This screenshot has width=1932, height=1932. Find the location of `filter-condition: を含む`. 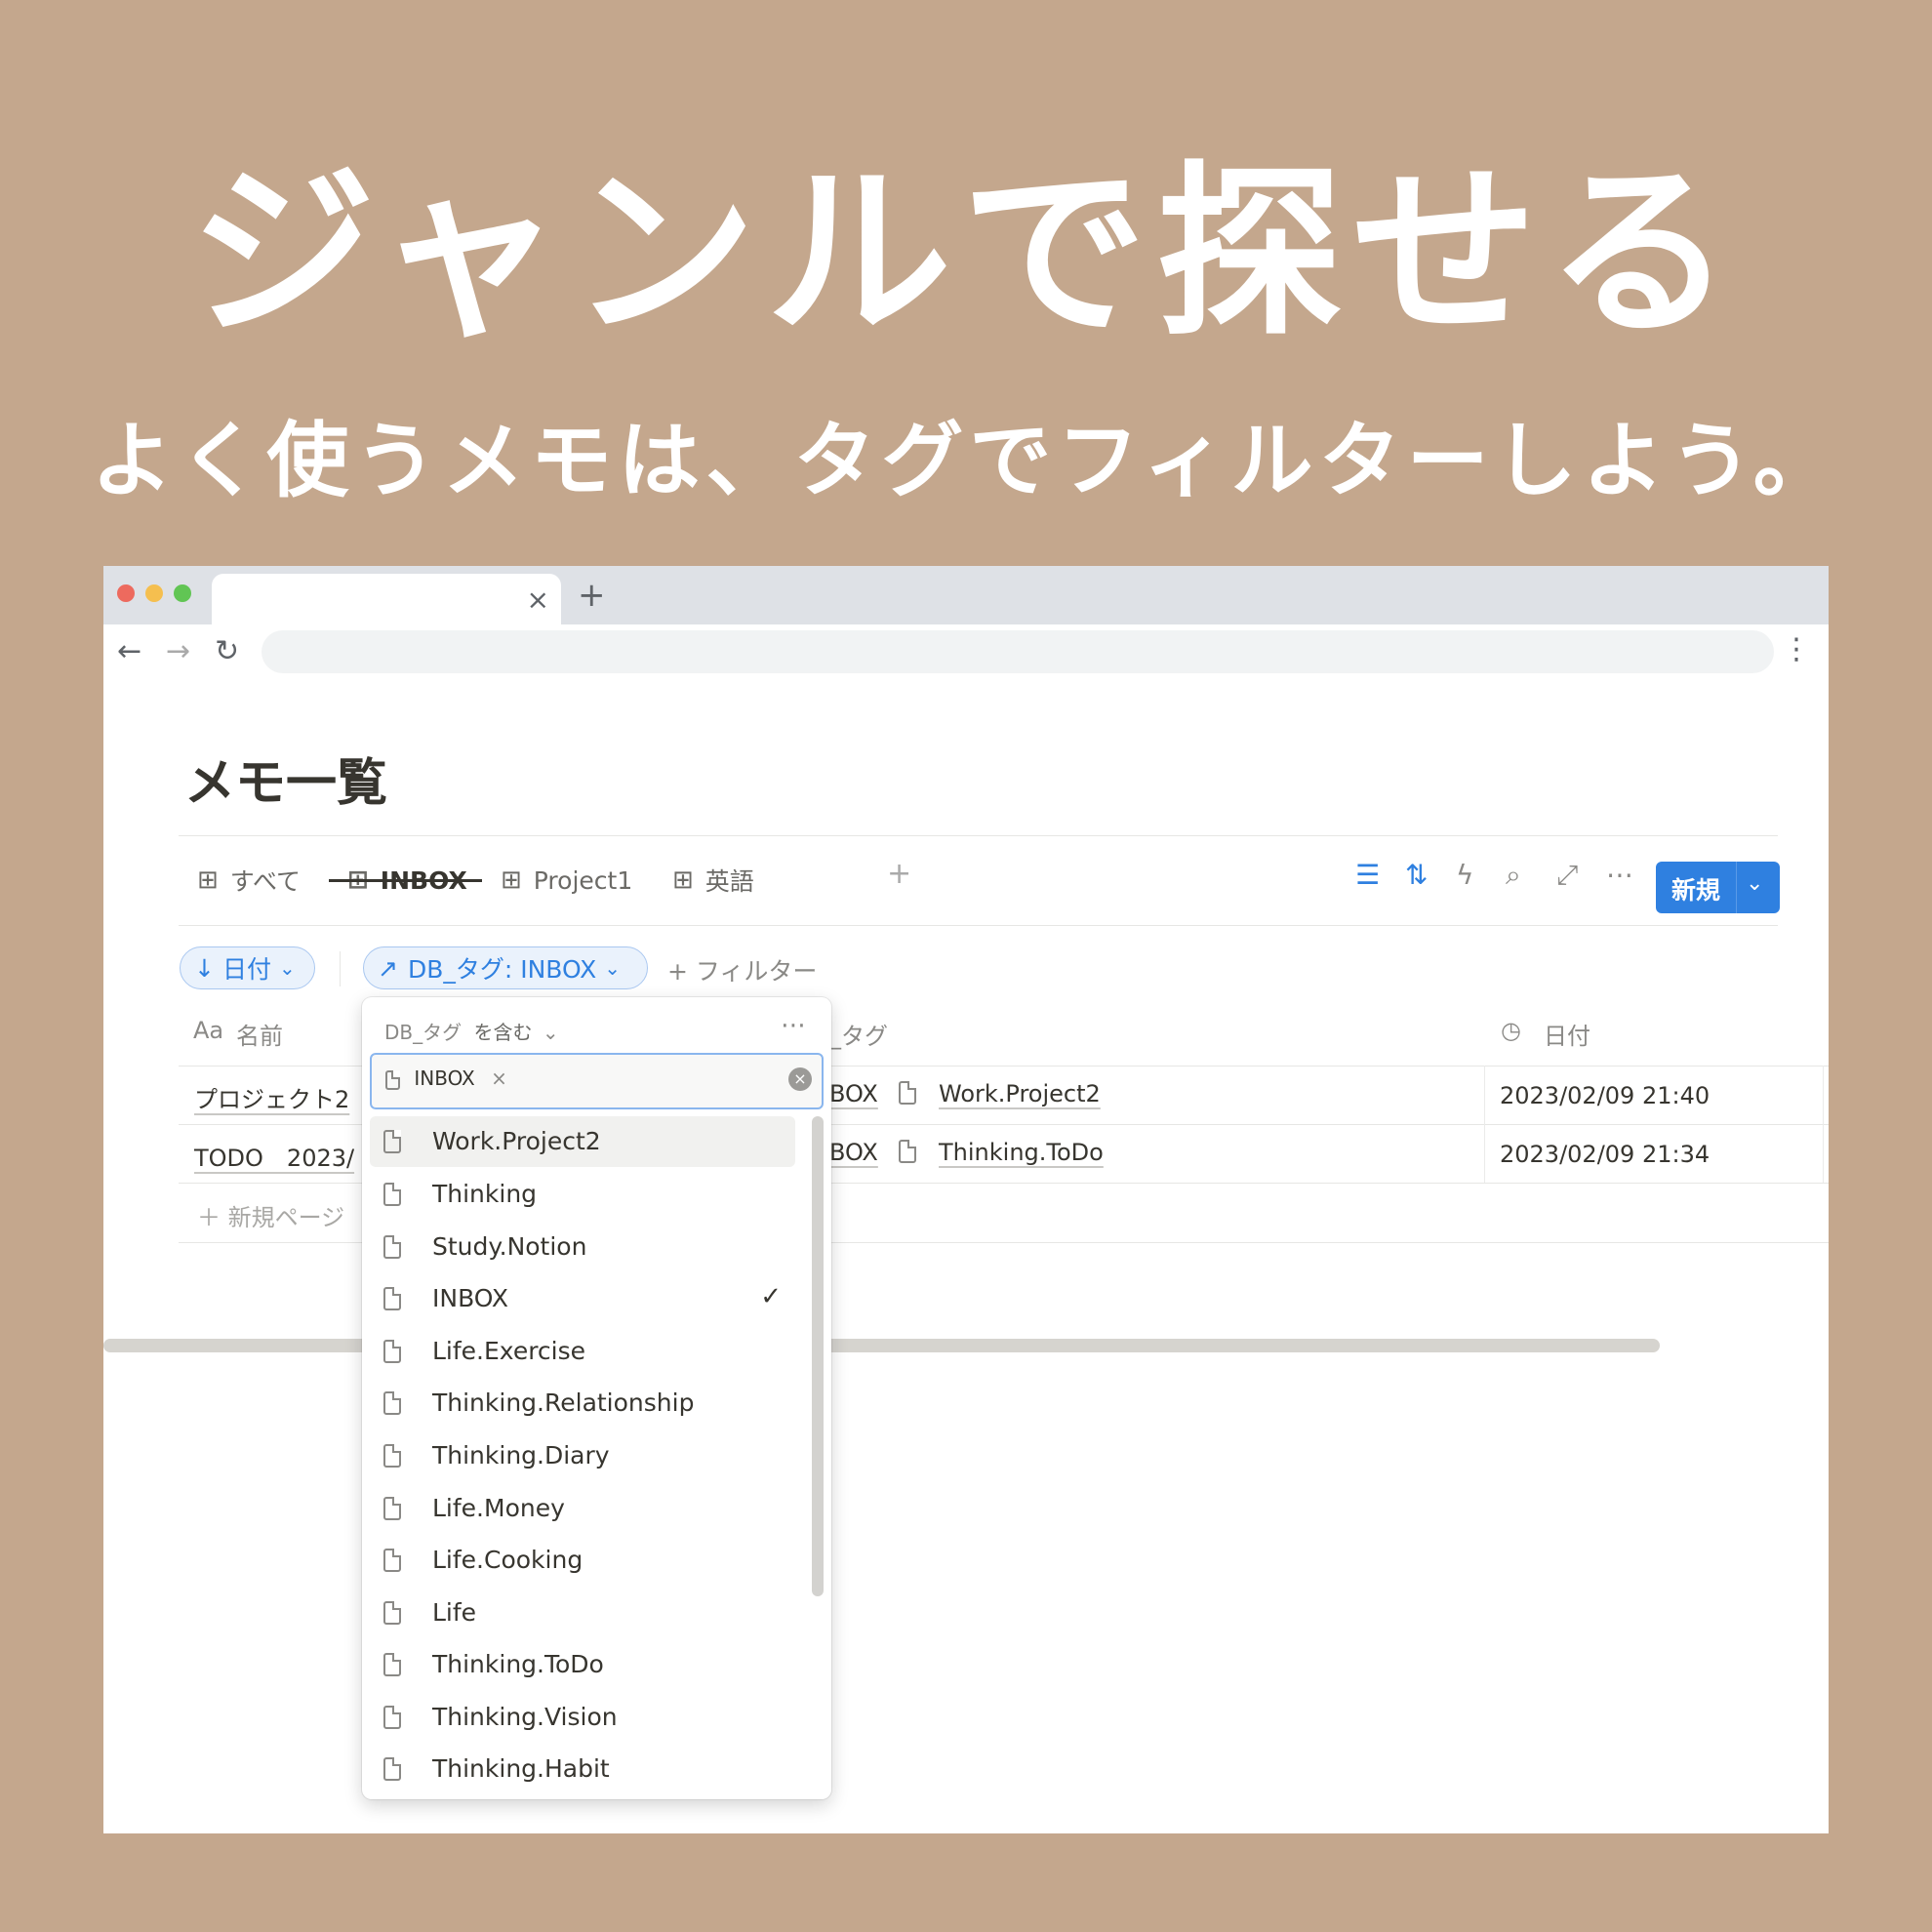

filter-condition: を含む is located at coordinates (503, 1032).